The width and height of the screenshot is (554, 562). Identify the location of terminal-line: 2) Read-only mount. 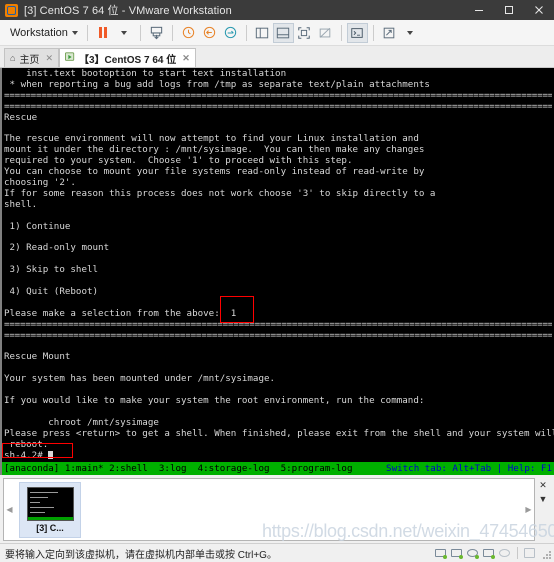
(57, 248).